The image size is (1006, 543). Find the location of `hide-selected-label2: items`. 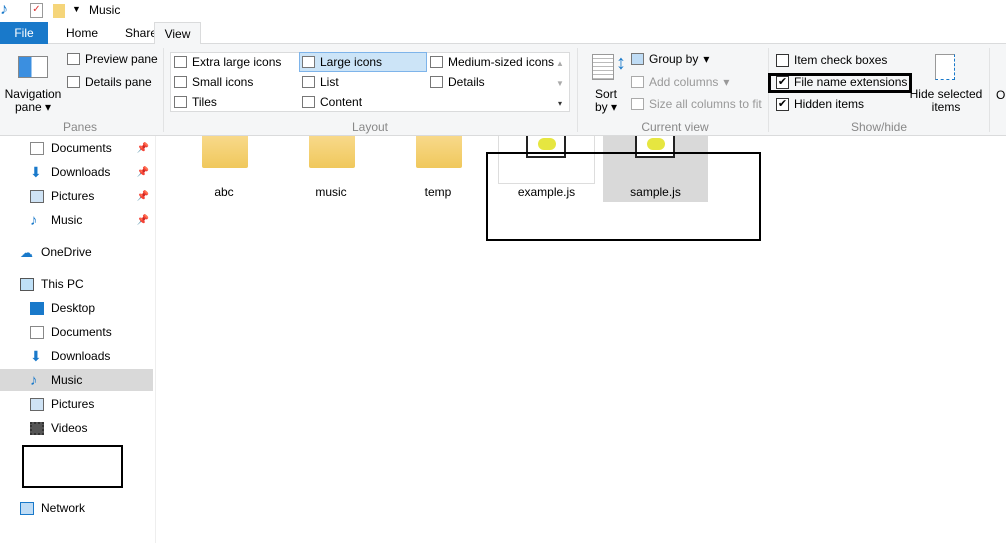

hide-selected-label2: items is located at coordinates (946, 107).